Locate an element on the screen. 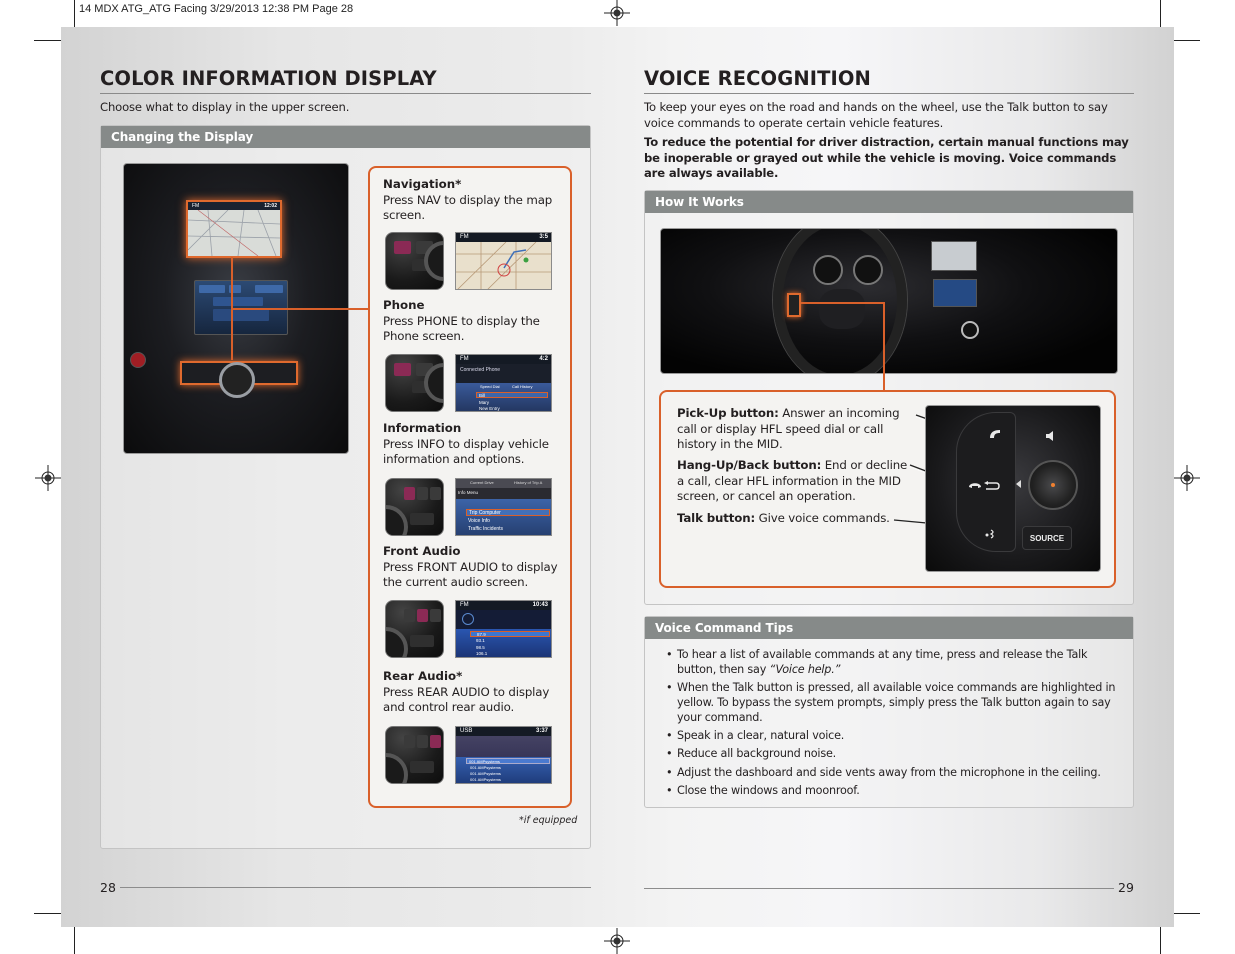 This screenshot has width=1235, height=954. heading-rule is located at coordinates (345, 93).